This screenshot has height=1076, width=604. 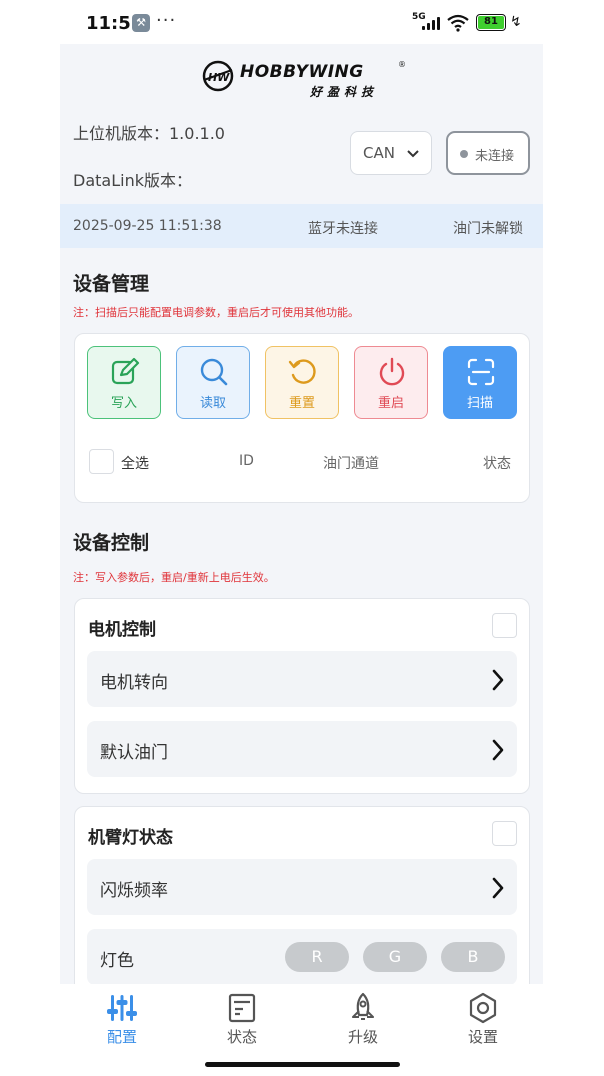 I want to click on arm-light-checkbox, so click(x=504, y=833).